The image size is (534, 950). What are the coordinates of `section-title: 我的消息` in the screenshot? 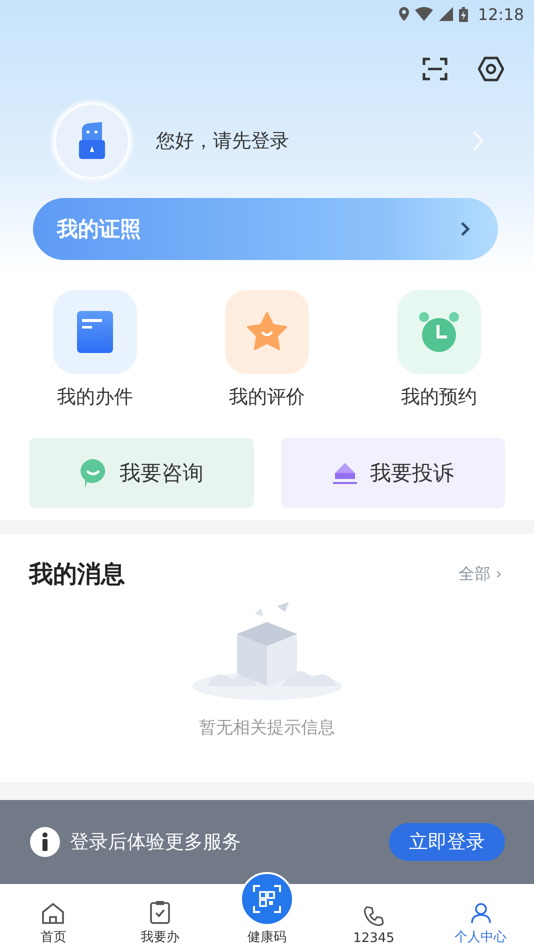 It's located at (77, 574).